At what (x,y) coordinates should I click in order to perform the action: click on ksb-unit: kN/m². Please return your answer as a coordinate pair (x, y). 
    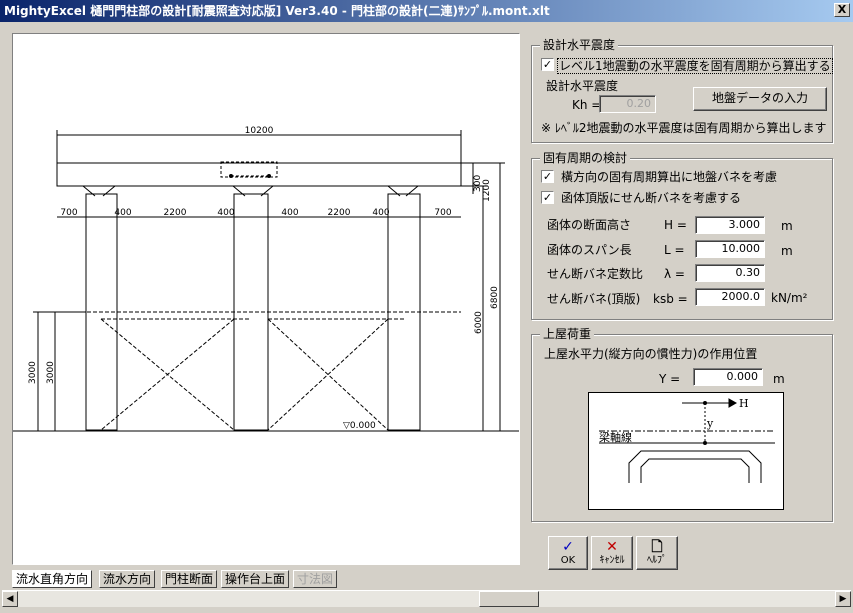
    Looking at the image, I should click on (789, 298).